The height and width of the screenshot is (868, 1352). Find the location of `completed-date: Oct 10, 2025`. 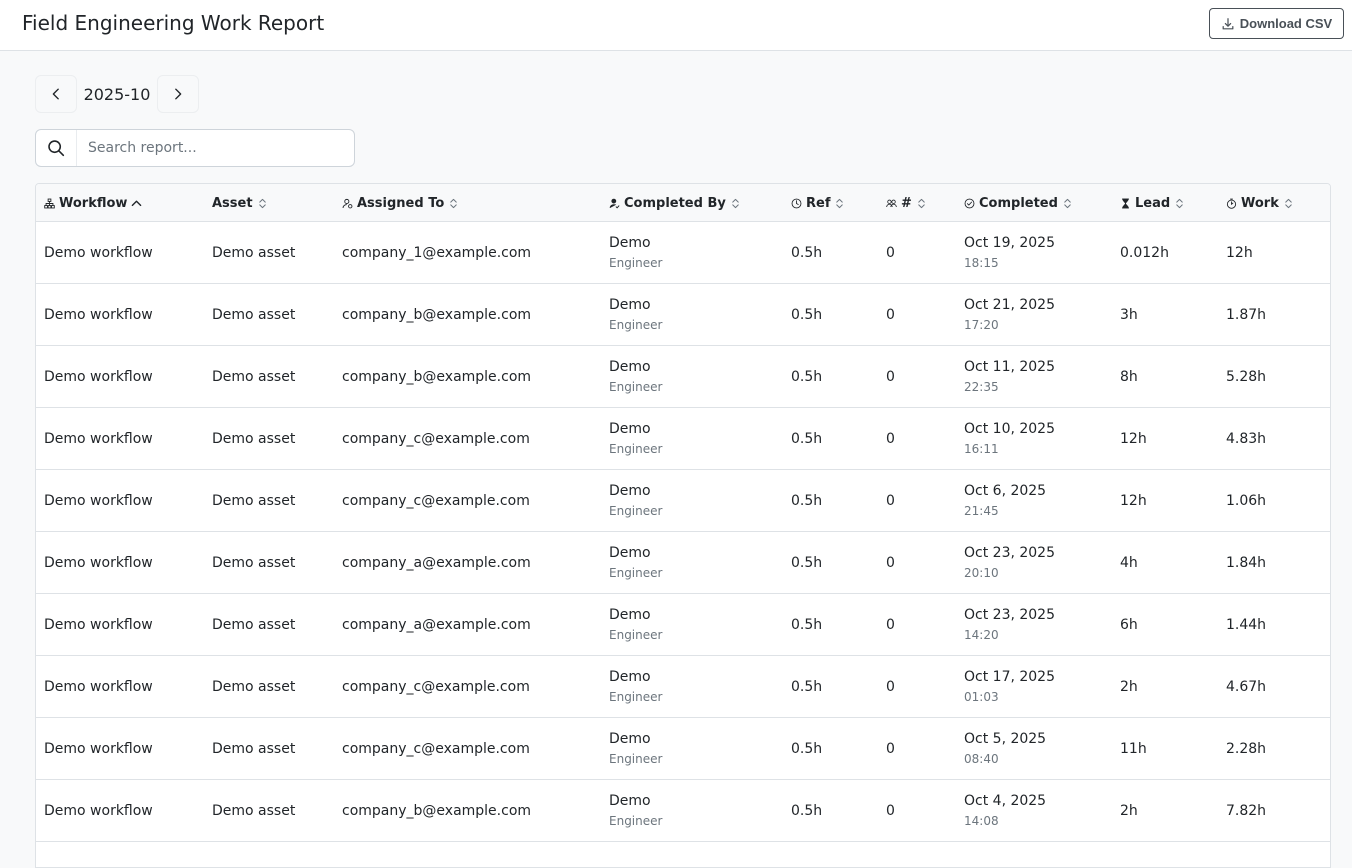

completed-date: Oct 10, 2025 is located at coordinates (1009, 429).